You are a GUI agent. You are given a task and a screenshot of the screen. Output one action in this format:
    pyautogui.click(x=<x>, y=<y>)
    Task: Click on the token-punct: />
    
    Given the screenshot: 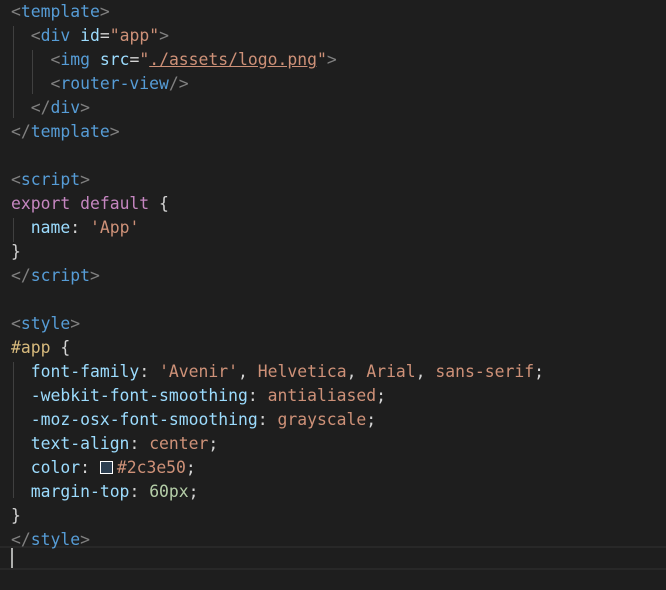 What is the action you would take?
    pyautogui.click(x=178, y=83)
    